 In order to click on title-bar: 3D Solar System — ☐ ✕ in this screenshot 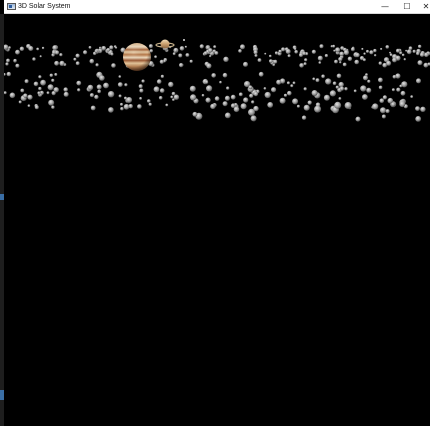, I will do `click(217, 7)`.